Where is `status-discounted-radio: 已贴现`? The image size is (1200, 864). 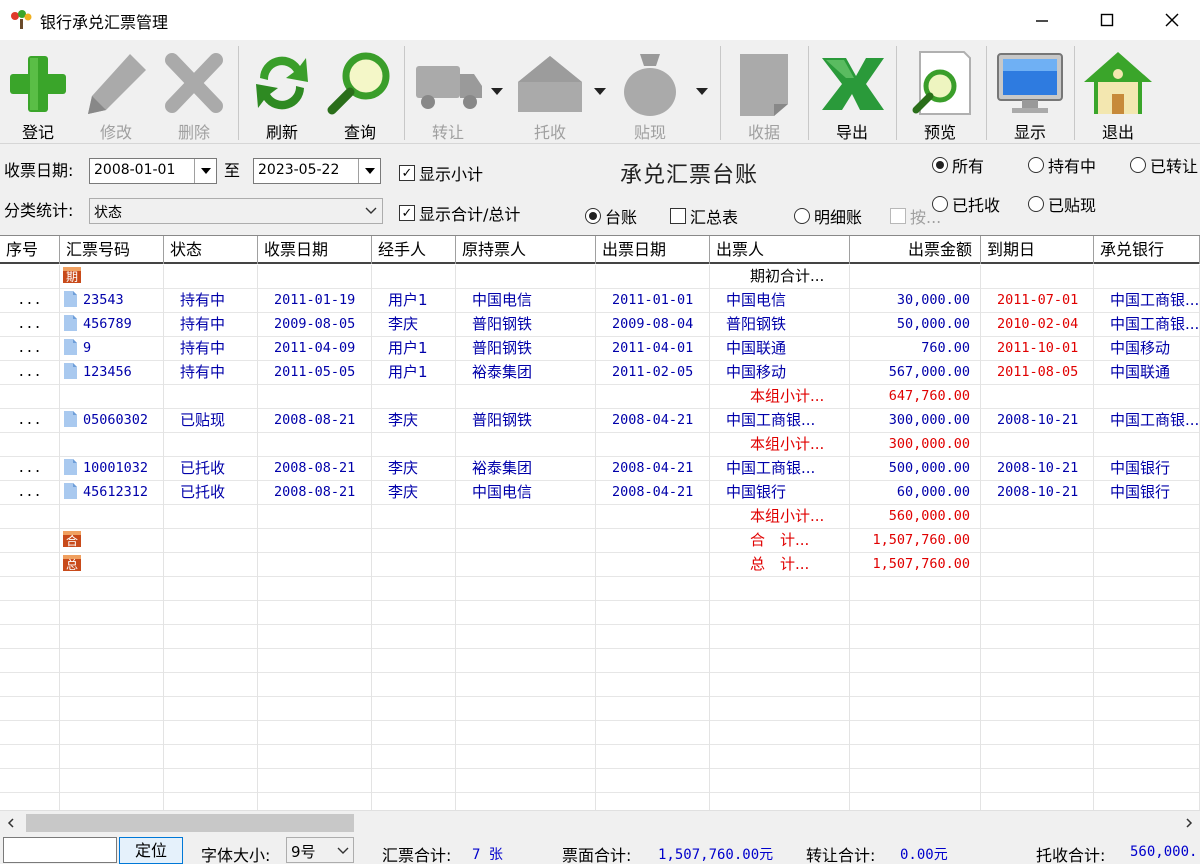 status-discounted-radio: 已贴现 is located at coordinates (1062, 204).